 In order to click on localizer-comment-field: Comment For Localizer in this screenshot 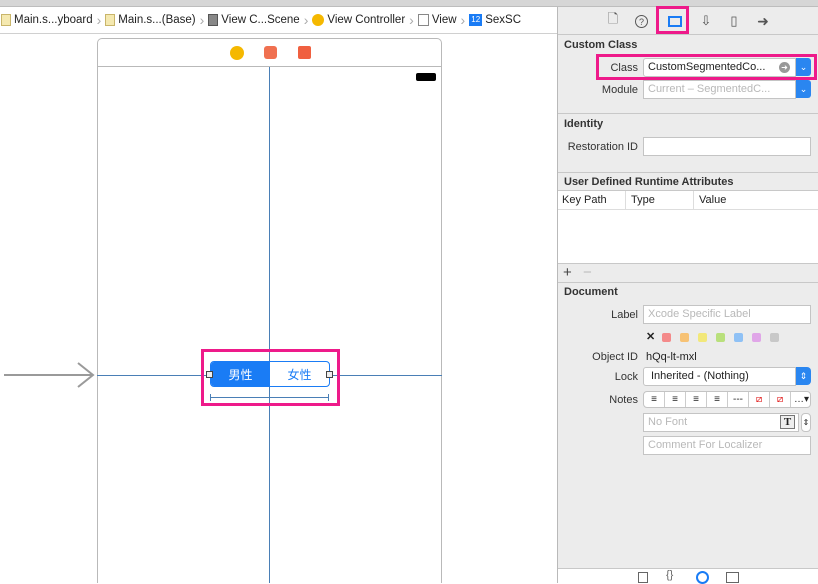, I will do `click(727, 445)`.